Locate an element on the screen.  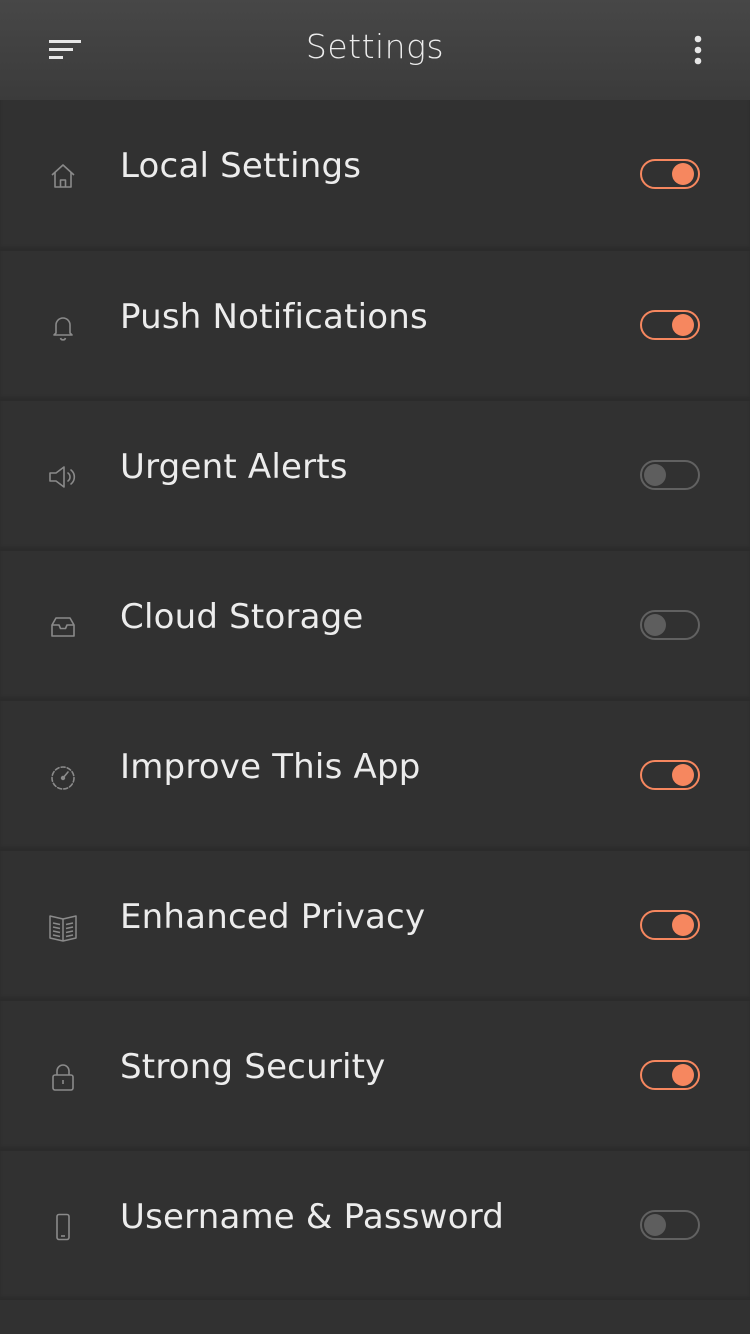
setting-row-cloud-storage: Cloud Storage is located at coordinates (375, 625).